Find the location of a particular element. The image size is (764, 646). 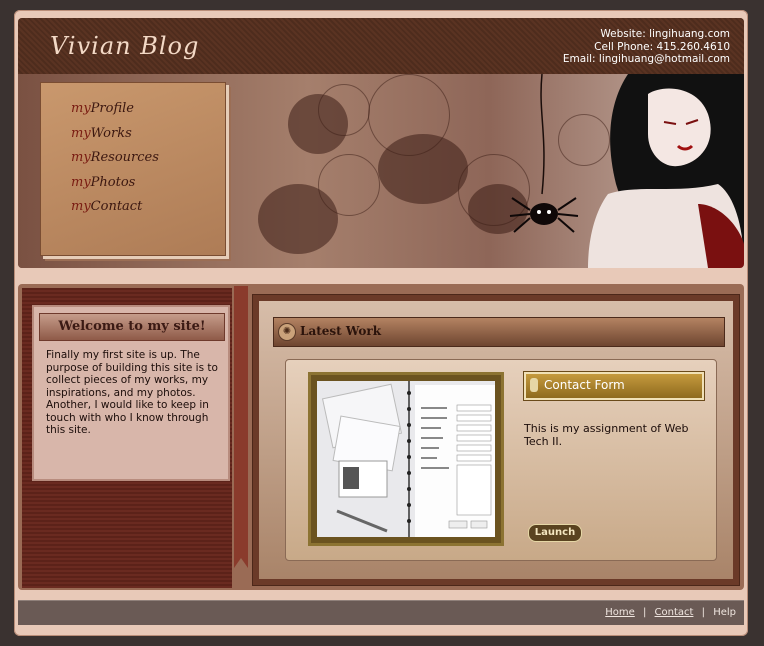

tab-knob-icon is located at coordinates (534, 385).